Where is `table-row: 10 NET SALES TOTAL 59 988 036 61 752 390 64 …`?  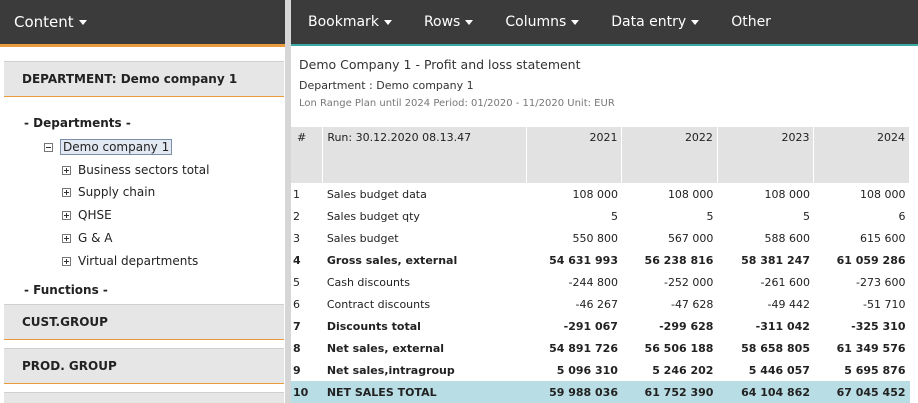 table-row: 10 NET SALES TOTAL 59 988 036 61 752 390 64 … is located at coordinates (600, 392).